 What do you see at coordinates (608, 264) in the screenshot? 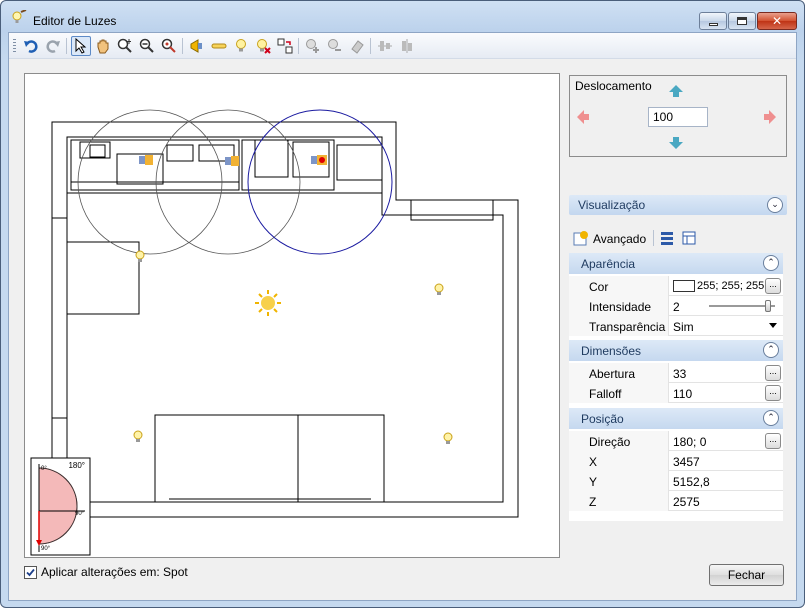
I see `category-appearance-label: Aparência` at bounding box center [608, 264].